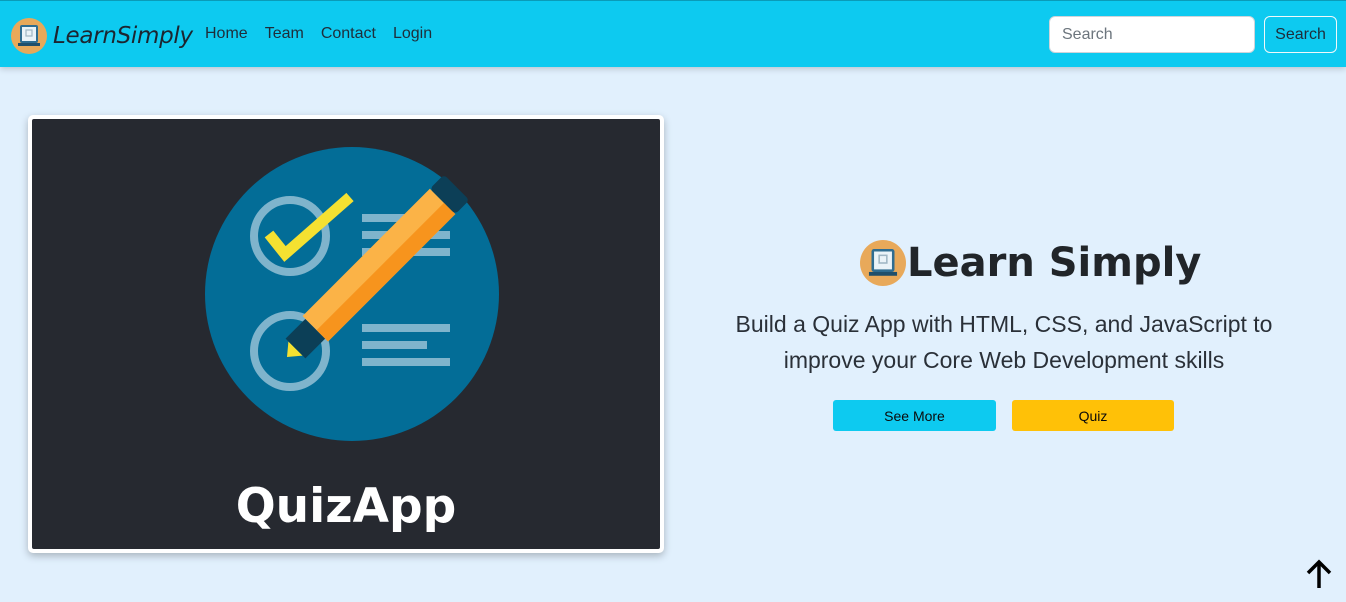 This screenshot has height=602, width=1346. Describe the element at coordinates (348, 34) in the screenshot. I see `nav-link-contact: Contact` at that location.